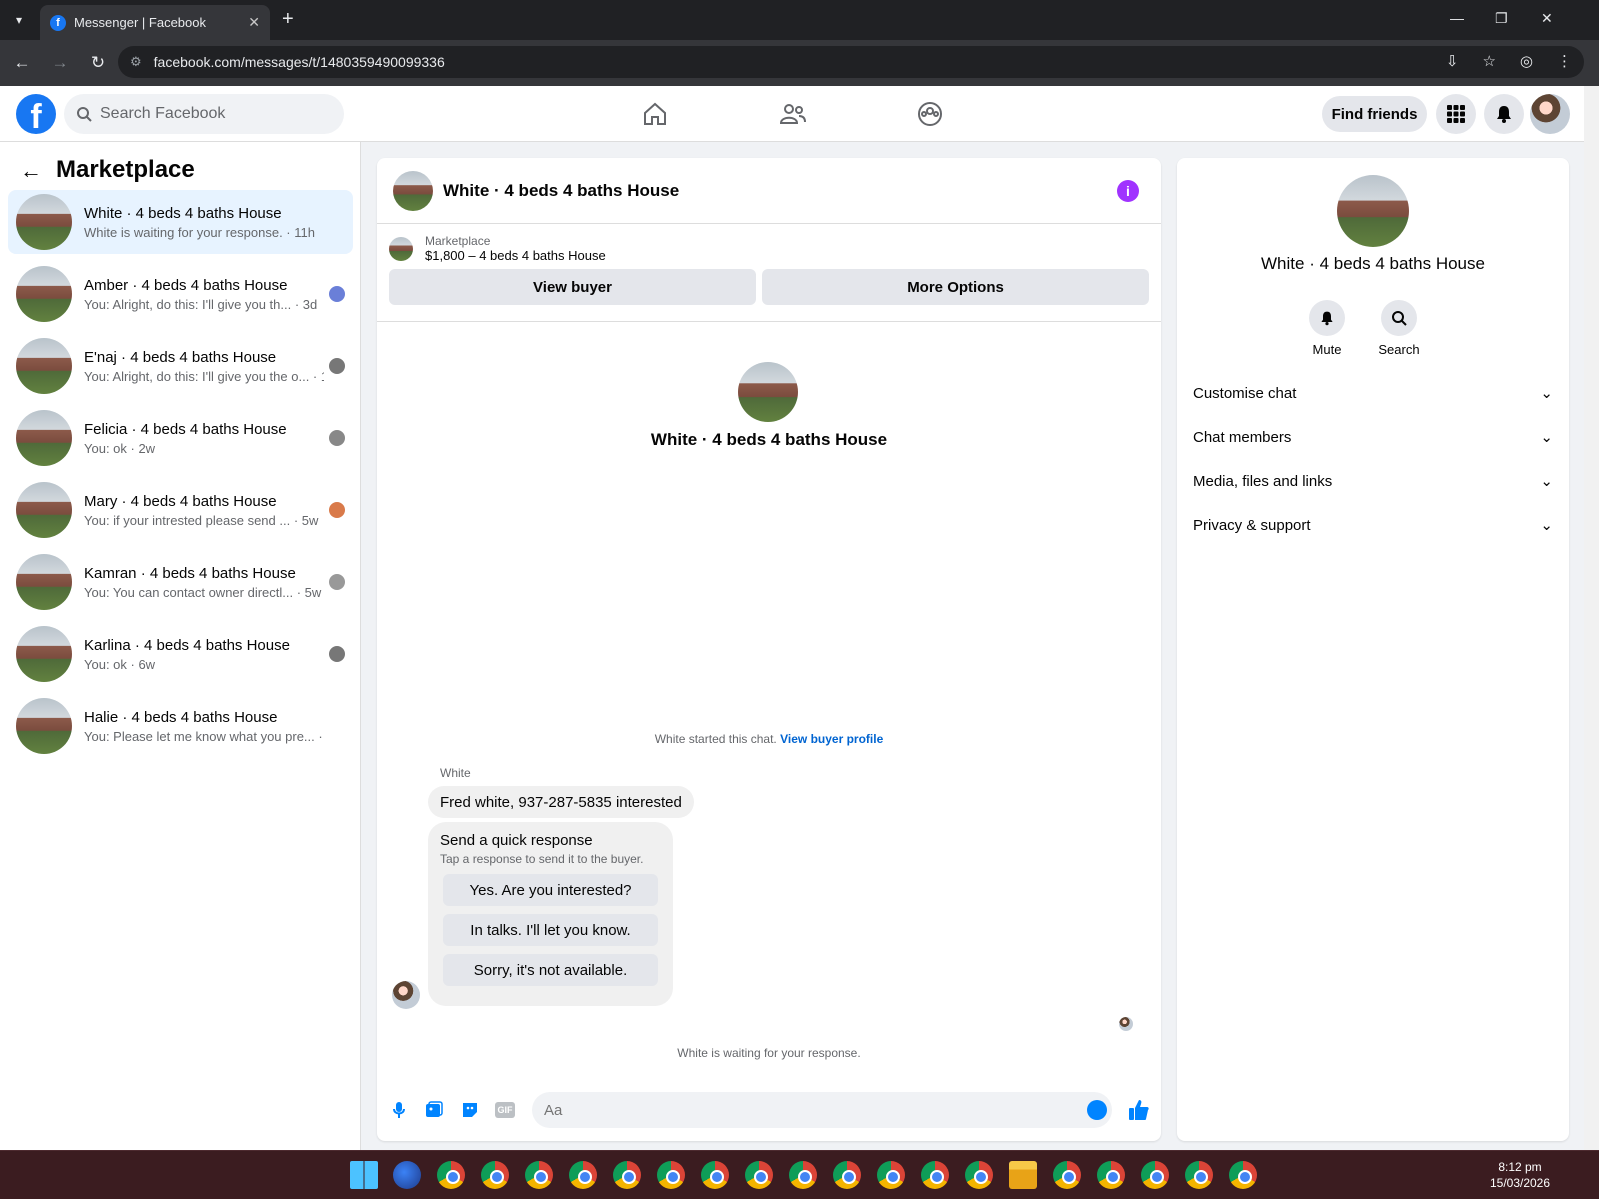 This screenshot has height=1199, width=1599. Describe the element at coordinates (1564, 61) in the screenshot. I see `browser-menu-icon: ⋮` at that location.